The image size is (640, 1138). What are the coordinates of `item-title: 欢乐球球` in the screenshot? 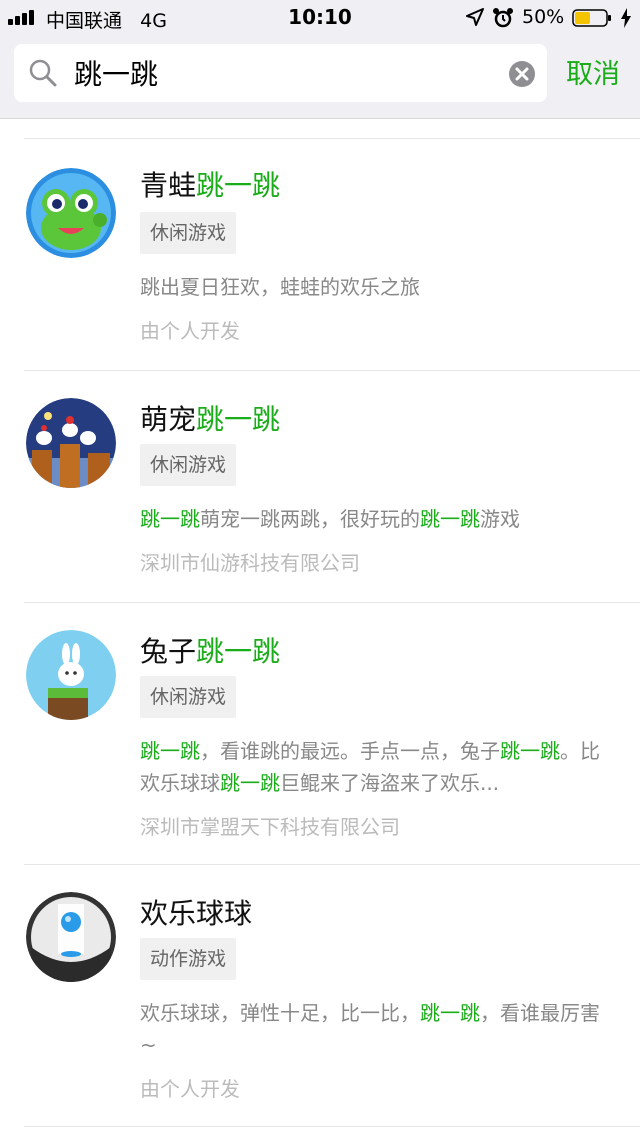 It's located at (196, 913).